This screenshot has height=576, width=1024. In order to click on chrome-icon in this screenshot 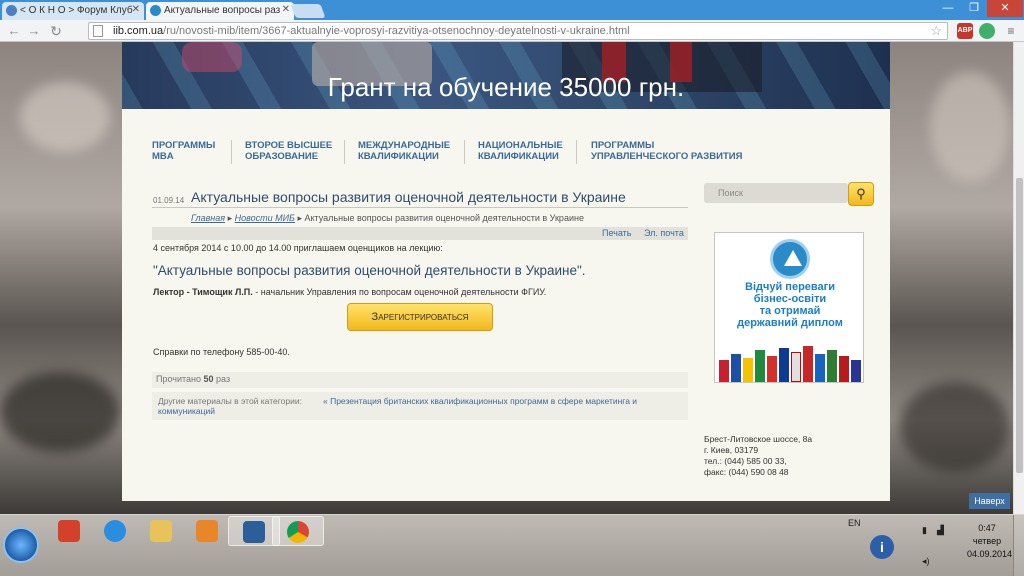, I will do `click(298, 532)`.